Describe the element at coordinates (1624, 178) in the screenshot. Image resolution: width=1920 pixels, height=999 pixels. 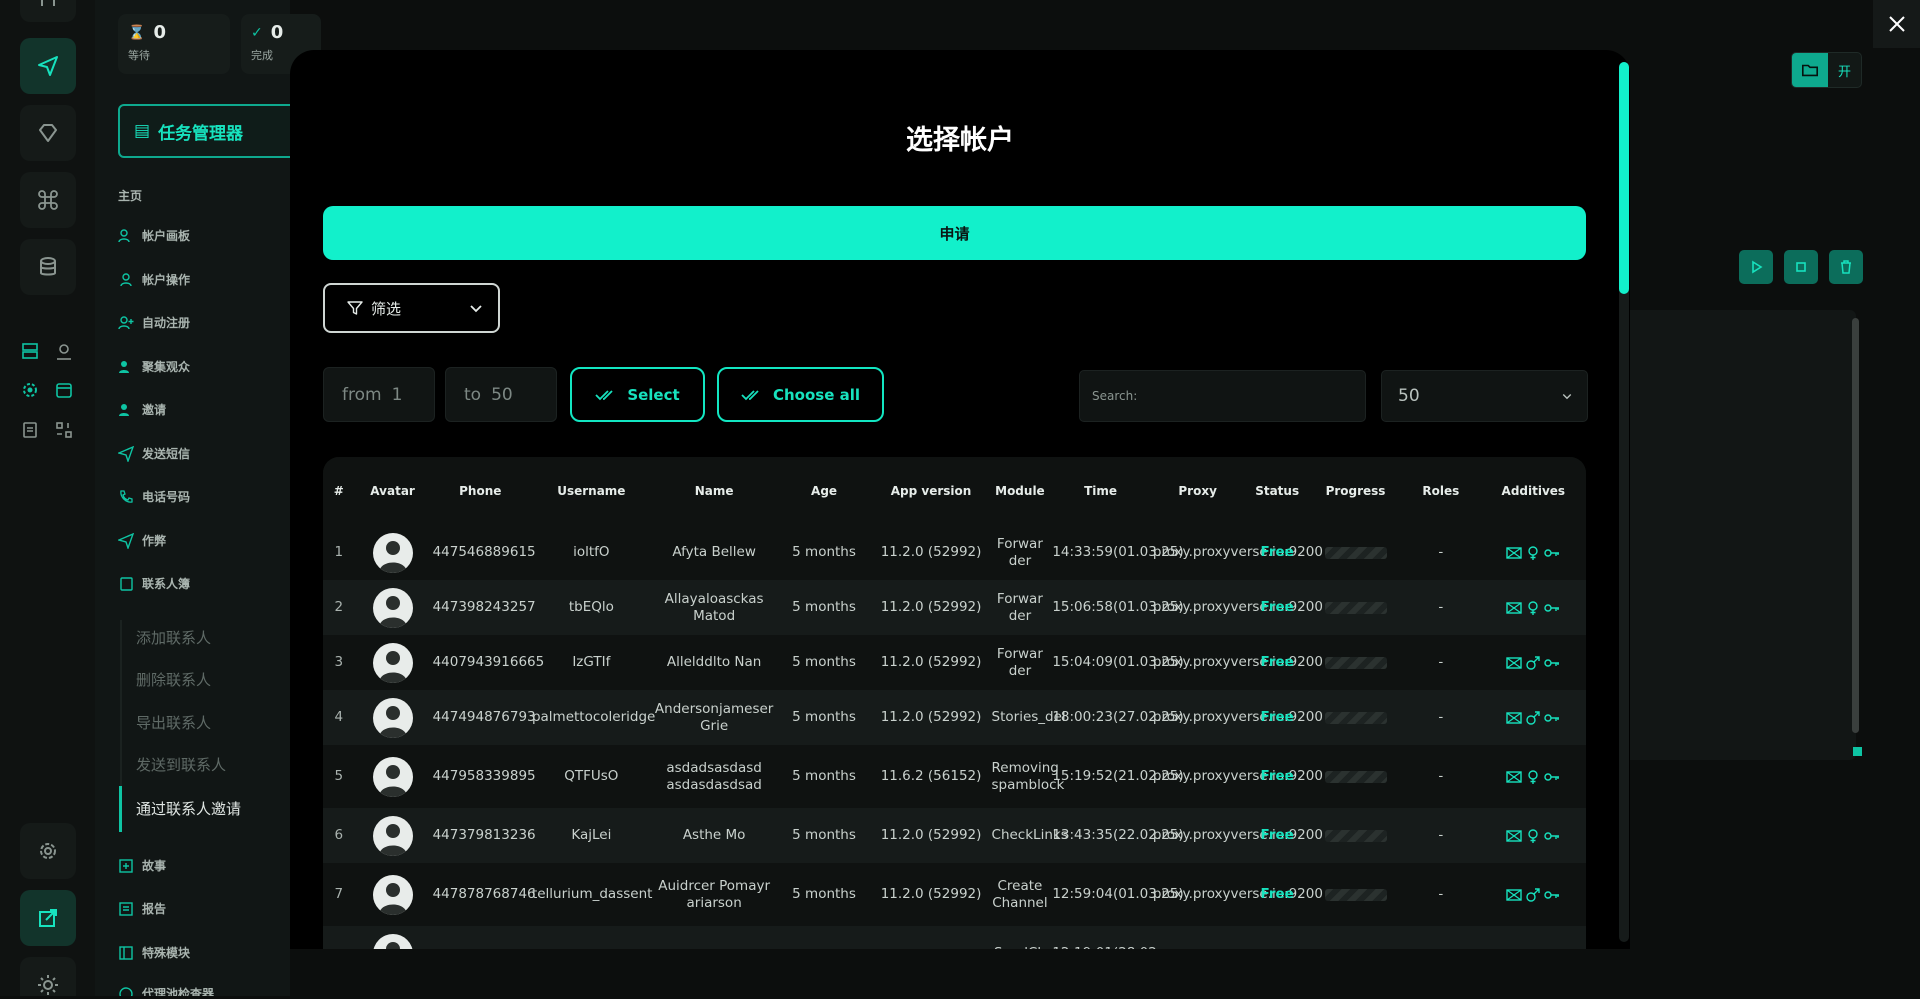
I see `modal-scrollbar-thumb` at that location.